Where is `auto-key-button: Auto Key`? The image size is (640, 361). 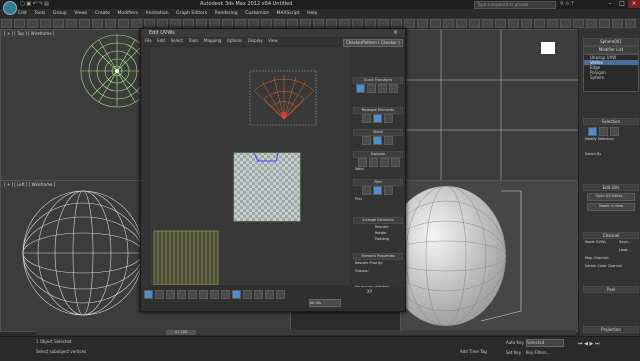
auto-key-button: Auto Key is located at coordinates (515, 342).